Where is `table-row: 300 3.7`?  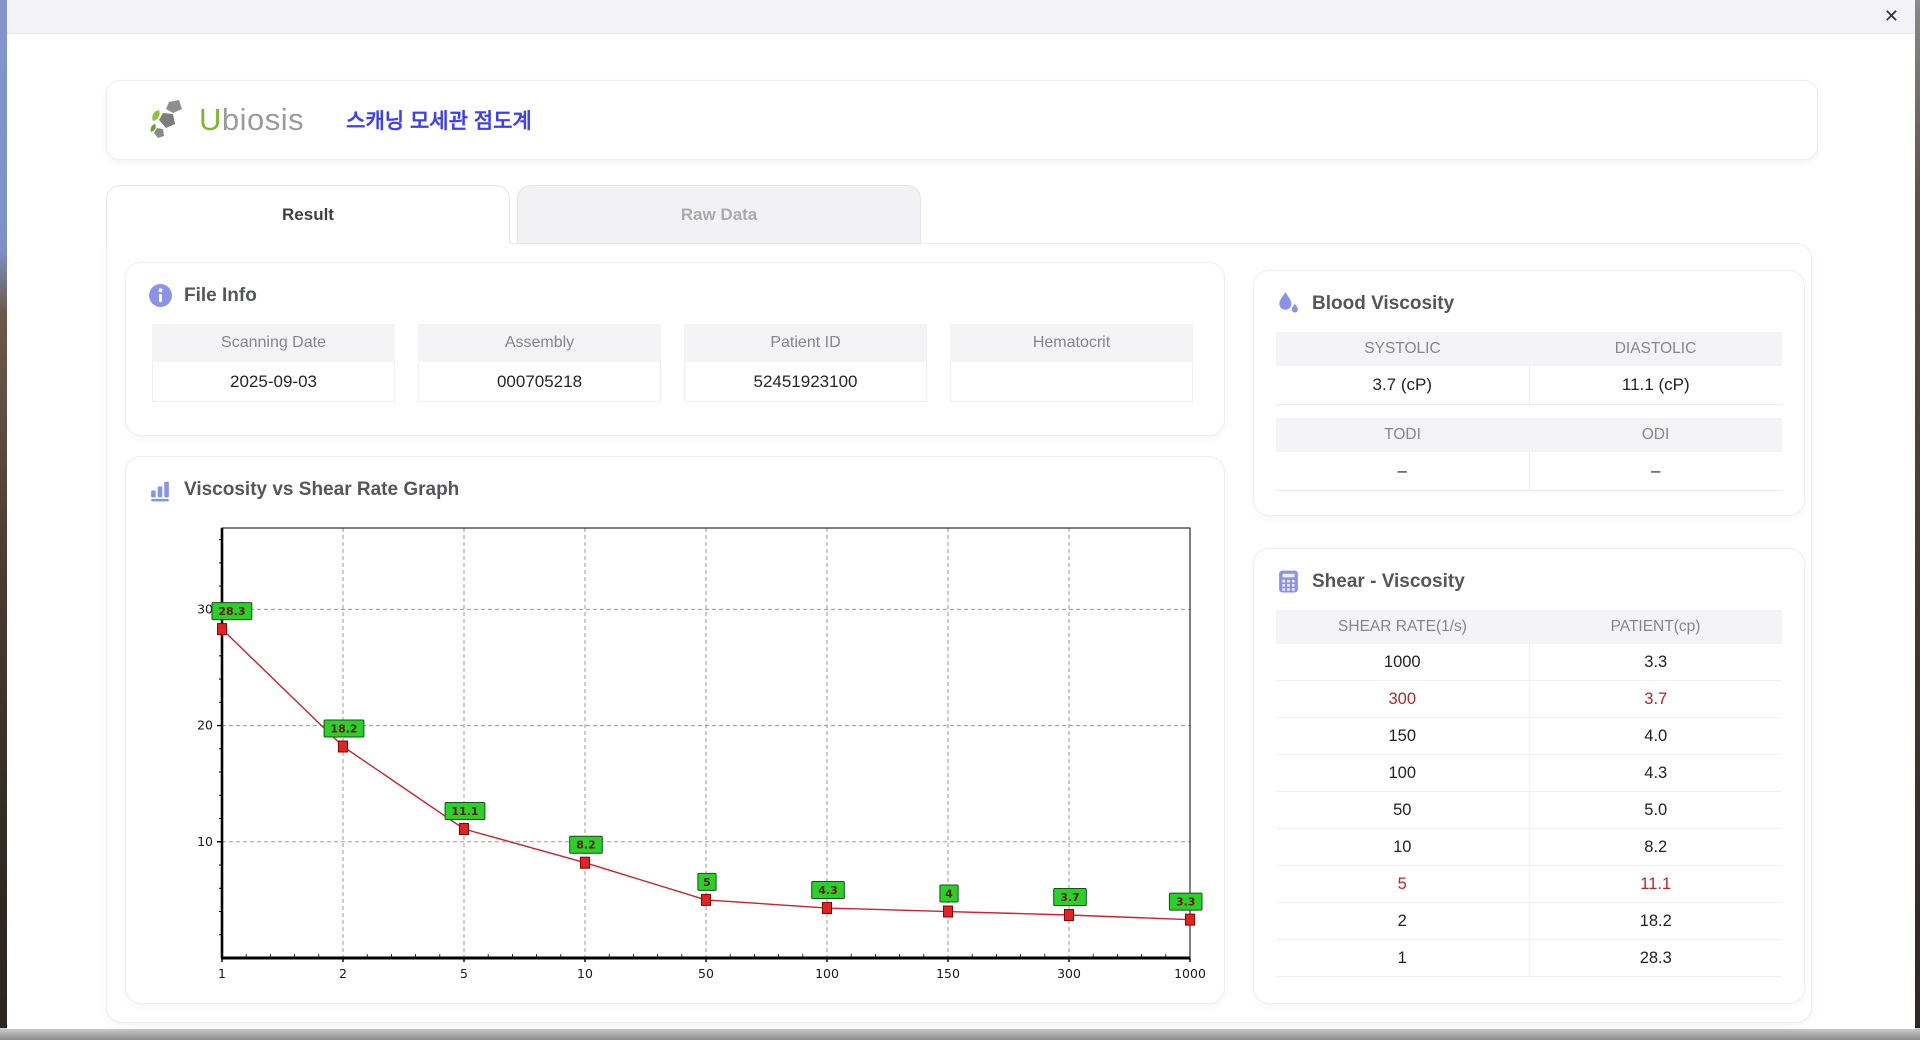 table-row: 300 3.7 is located at coordinates (1529, 699).